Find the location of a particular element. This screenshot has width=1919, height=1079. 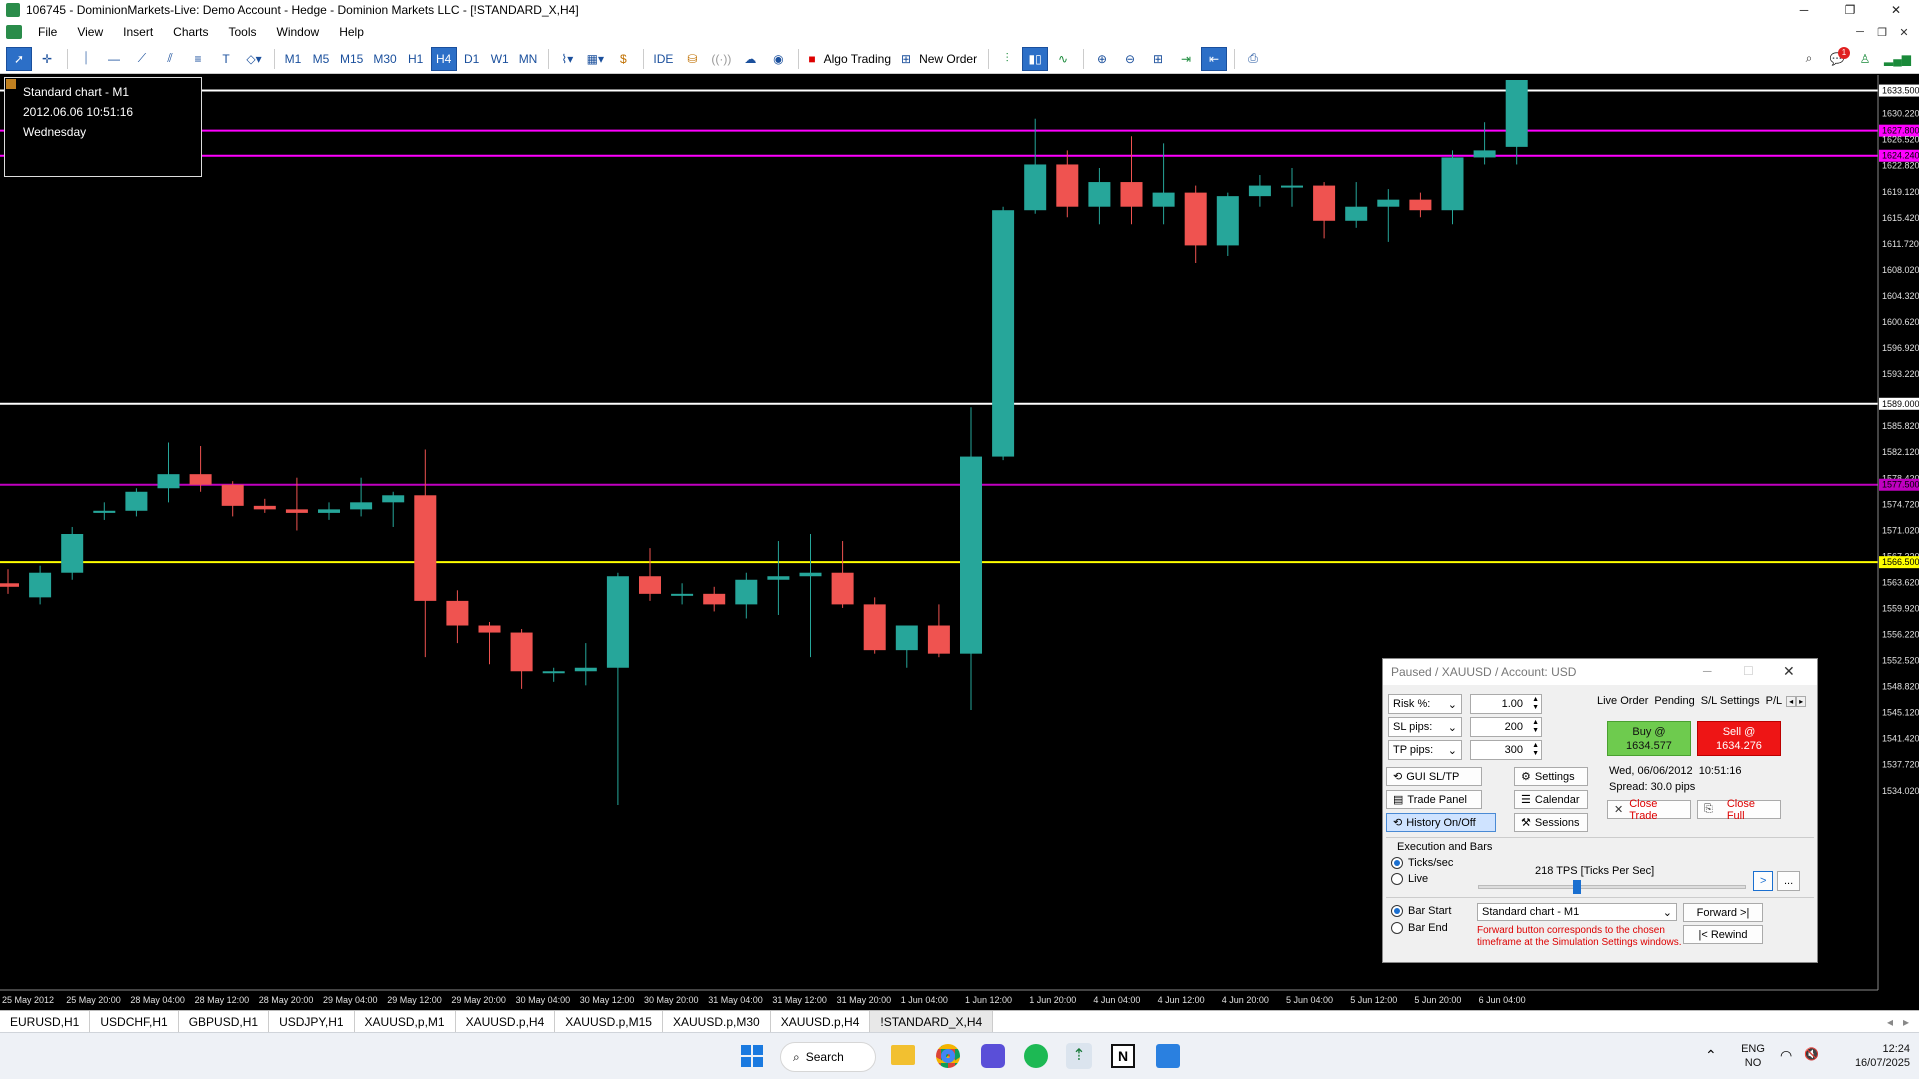

sim-close-button: ✕ is located at coordinates (1789, 671).